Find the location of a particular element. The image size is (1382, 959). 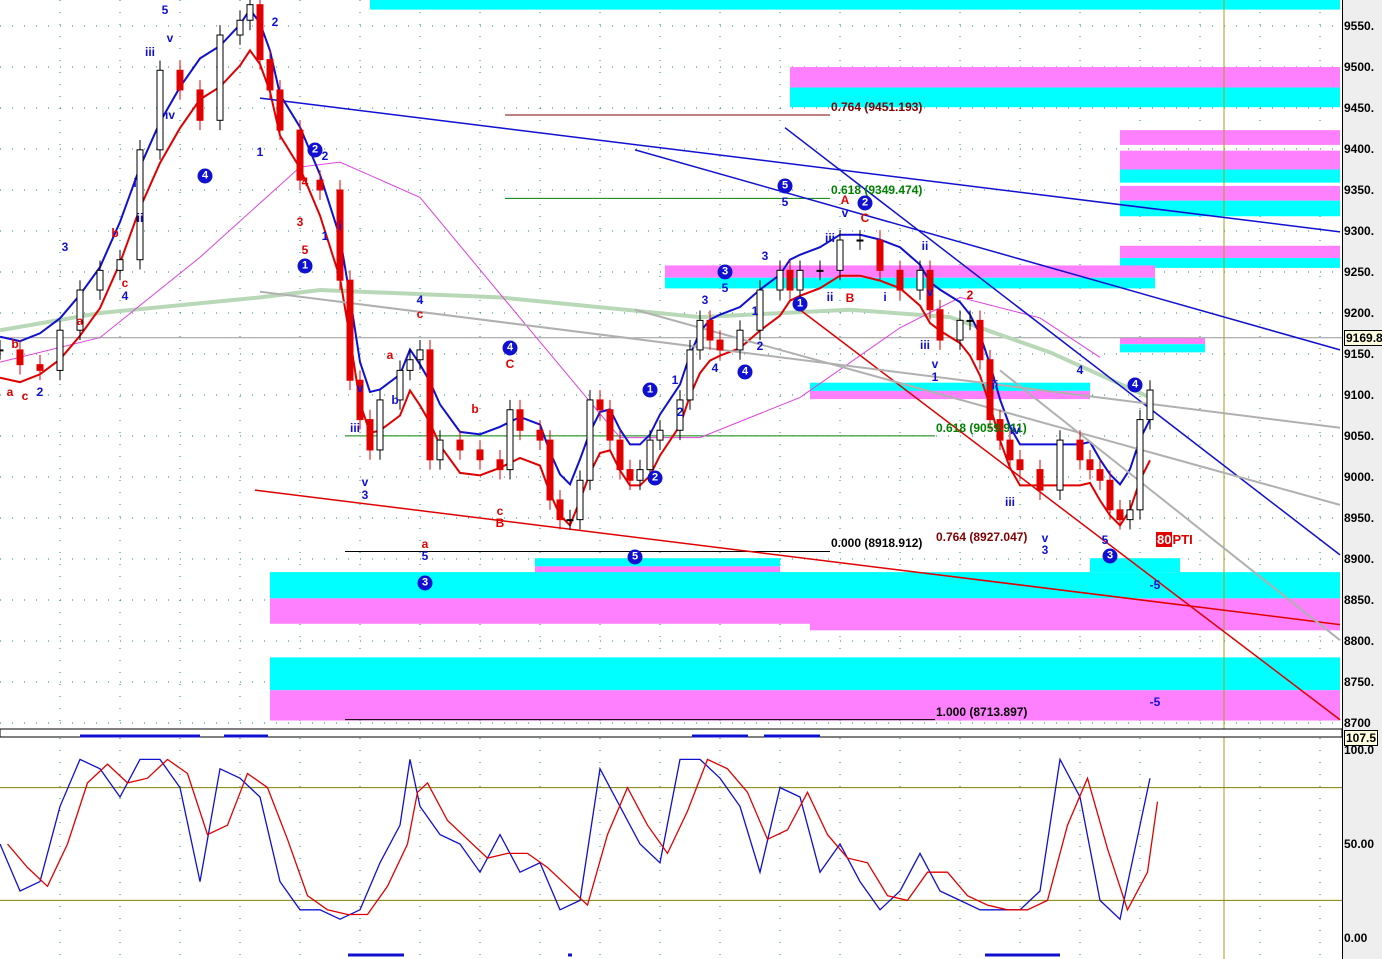

axis-tick-label: 9350. is located at coordinates (1359, 190).